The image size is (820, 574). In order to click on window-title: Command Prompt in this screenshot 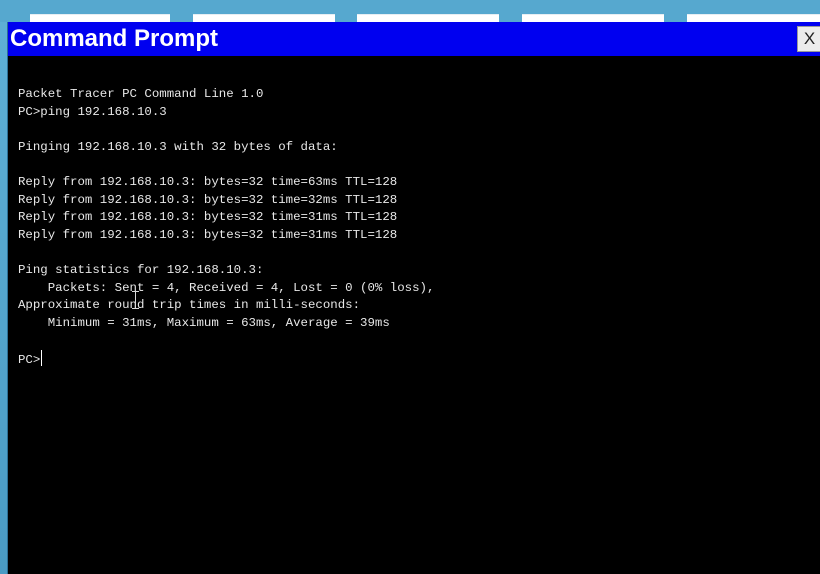, I will do `click(114, 38)`.